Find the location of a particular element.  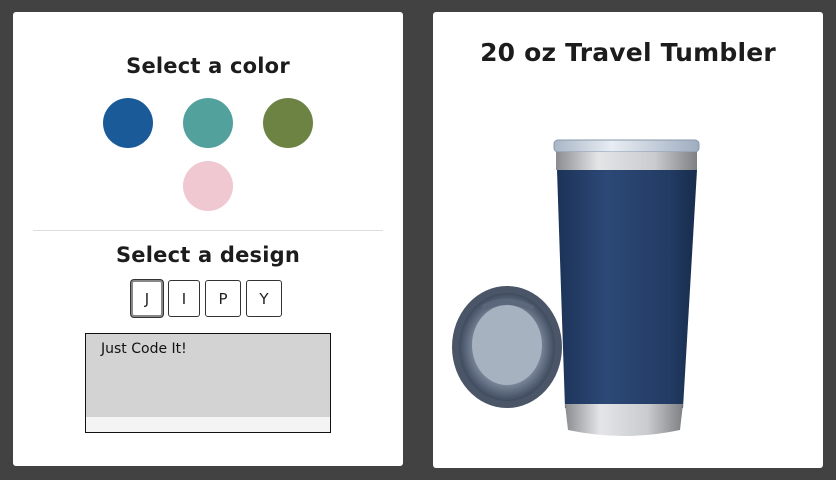

design-heading: Select a design is located at coordinates (208, 255).